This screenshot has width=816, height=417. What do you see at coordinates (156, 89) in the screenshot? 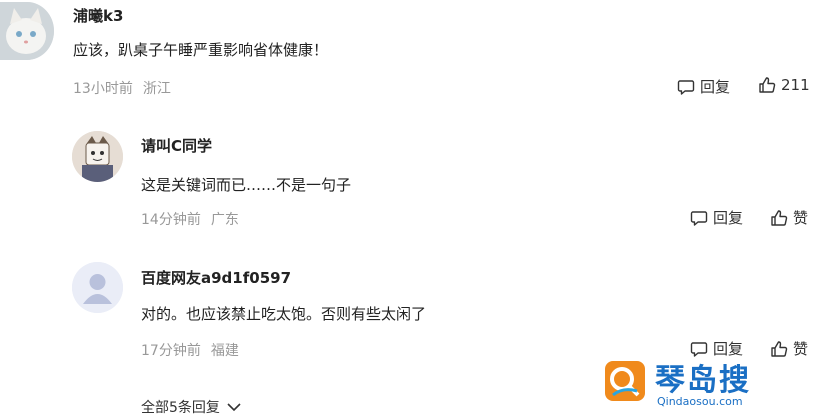
I see `comment-location: 浙江` at bounding box center [156, 89].